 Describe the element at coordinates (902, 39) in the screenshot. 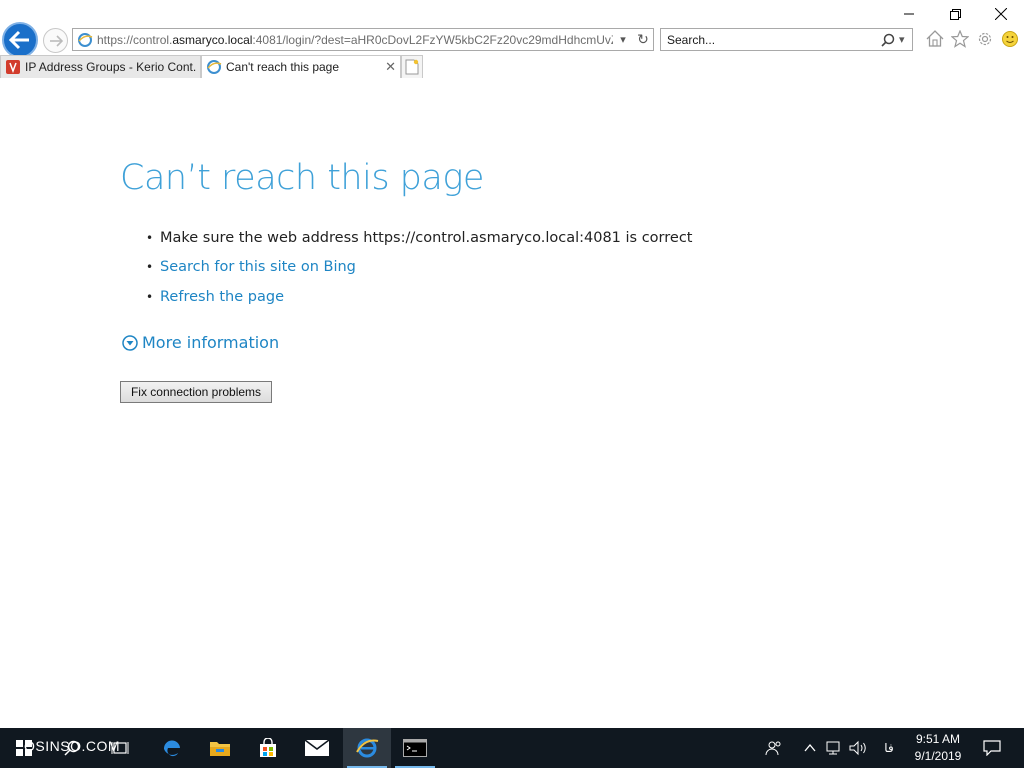

I see `search-dropdown-icon: ▾` at that location.